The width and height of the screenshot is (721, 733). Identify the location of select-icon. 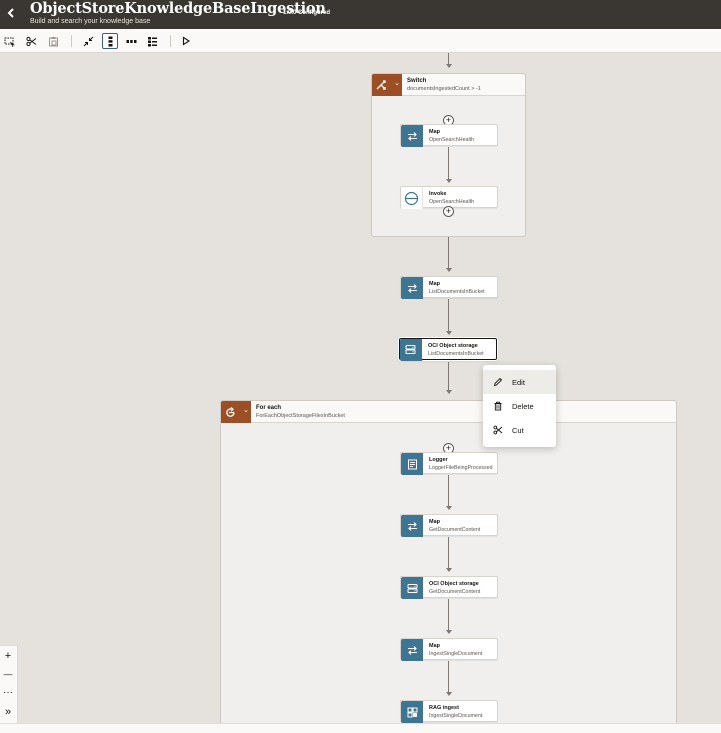
(9, 42).